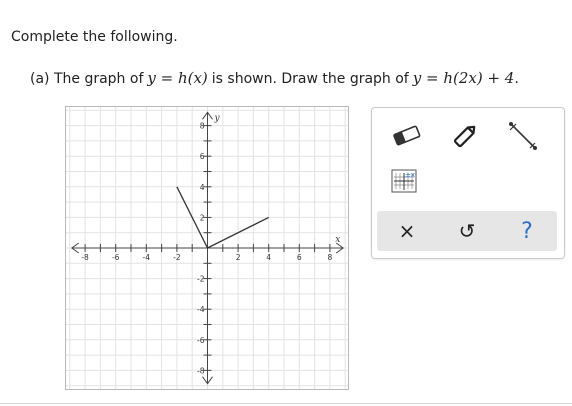 The image size is (572, 406). I want to click on x-tick-label: -6, so click(116, 257).